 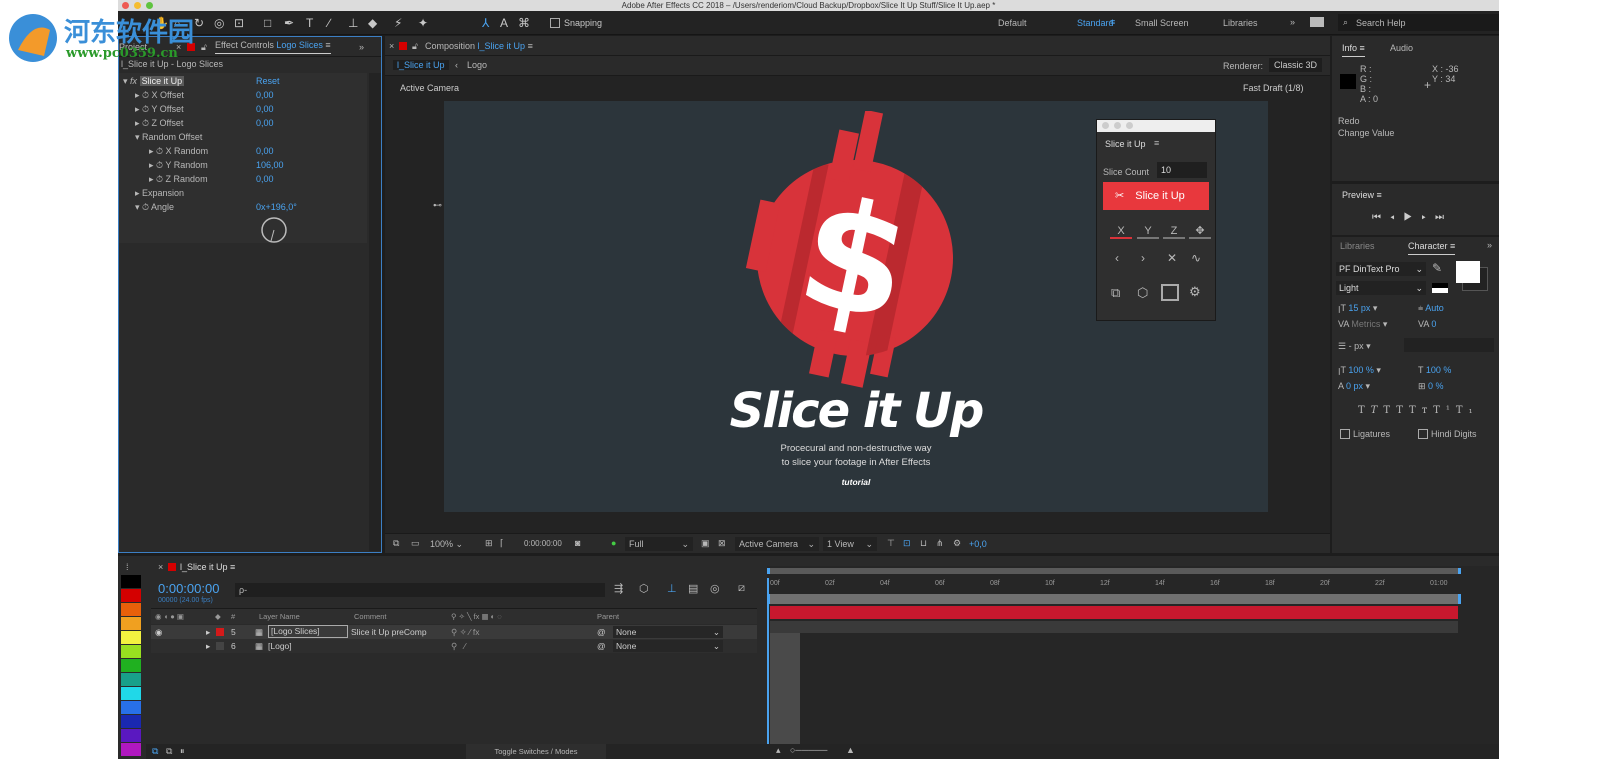 I want to click on layer-name: [Logo Slices], so click(x=308, y=631).